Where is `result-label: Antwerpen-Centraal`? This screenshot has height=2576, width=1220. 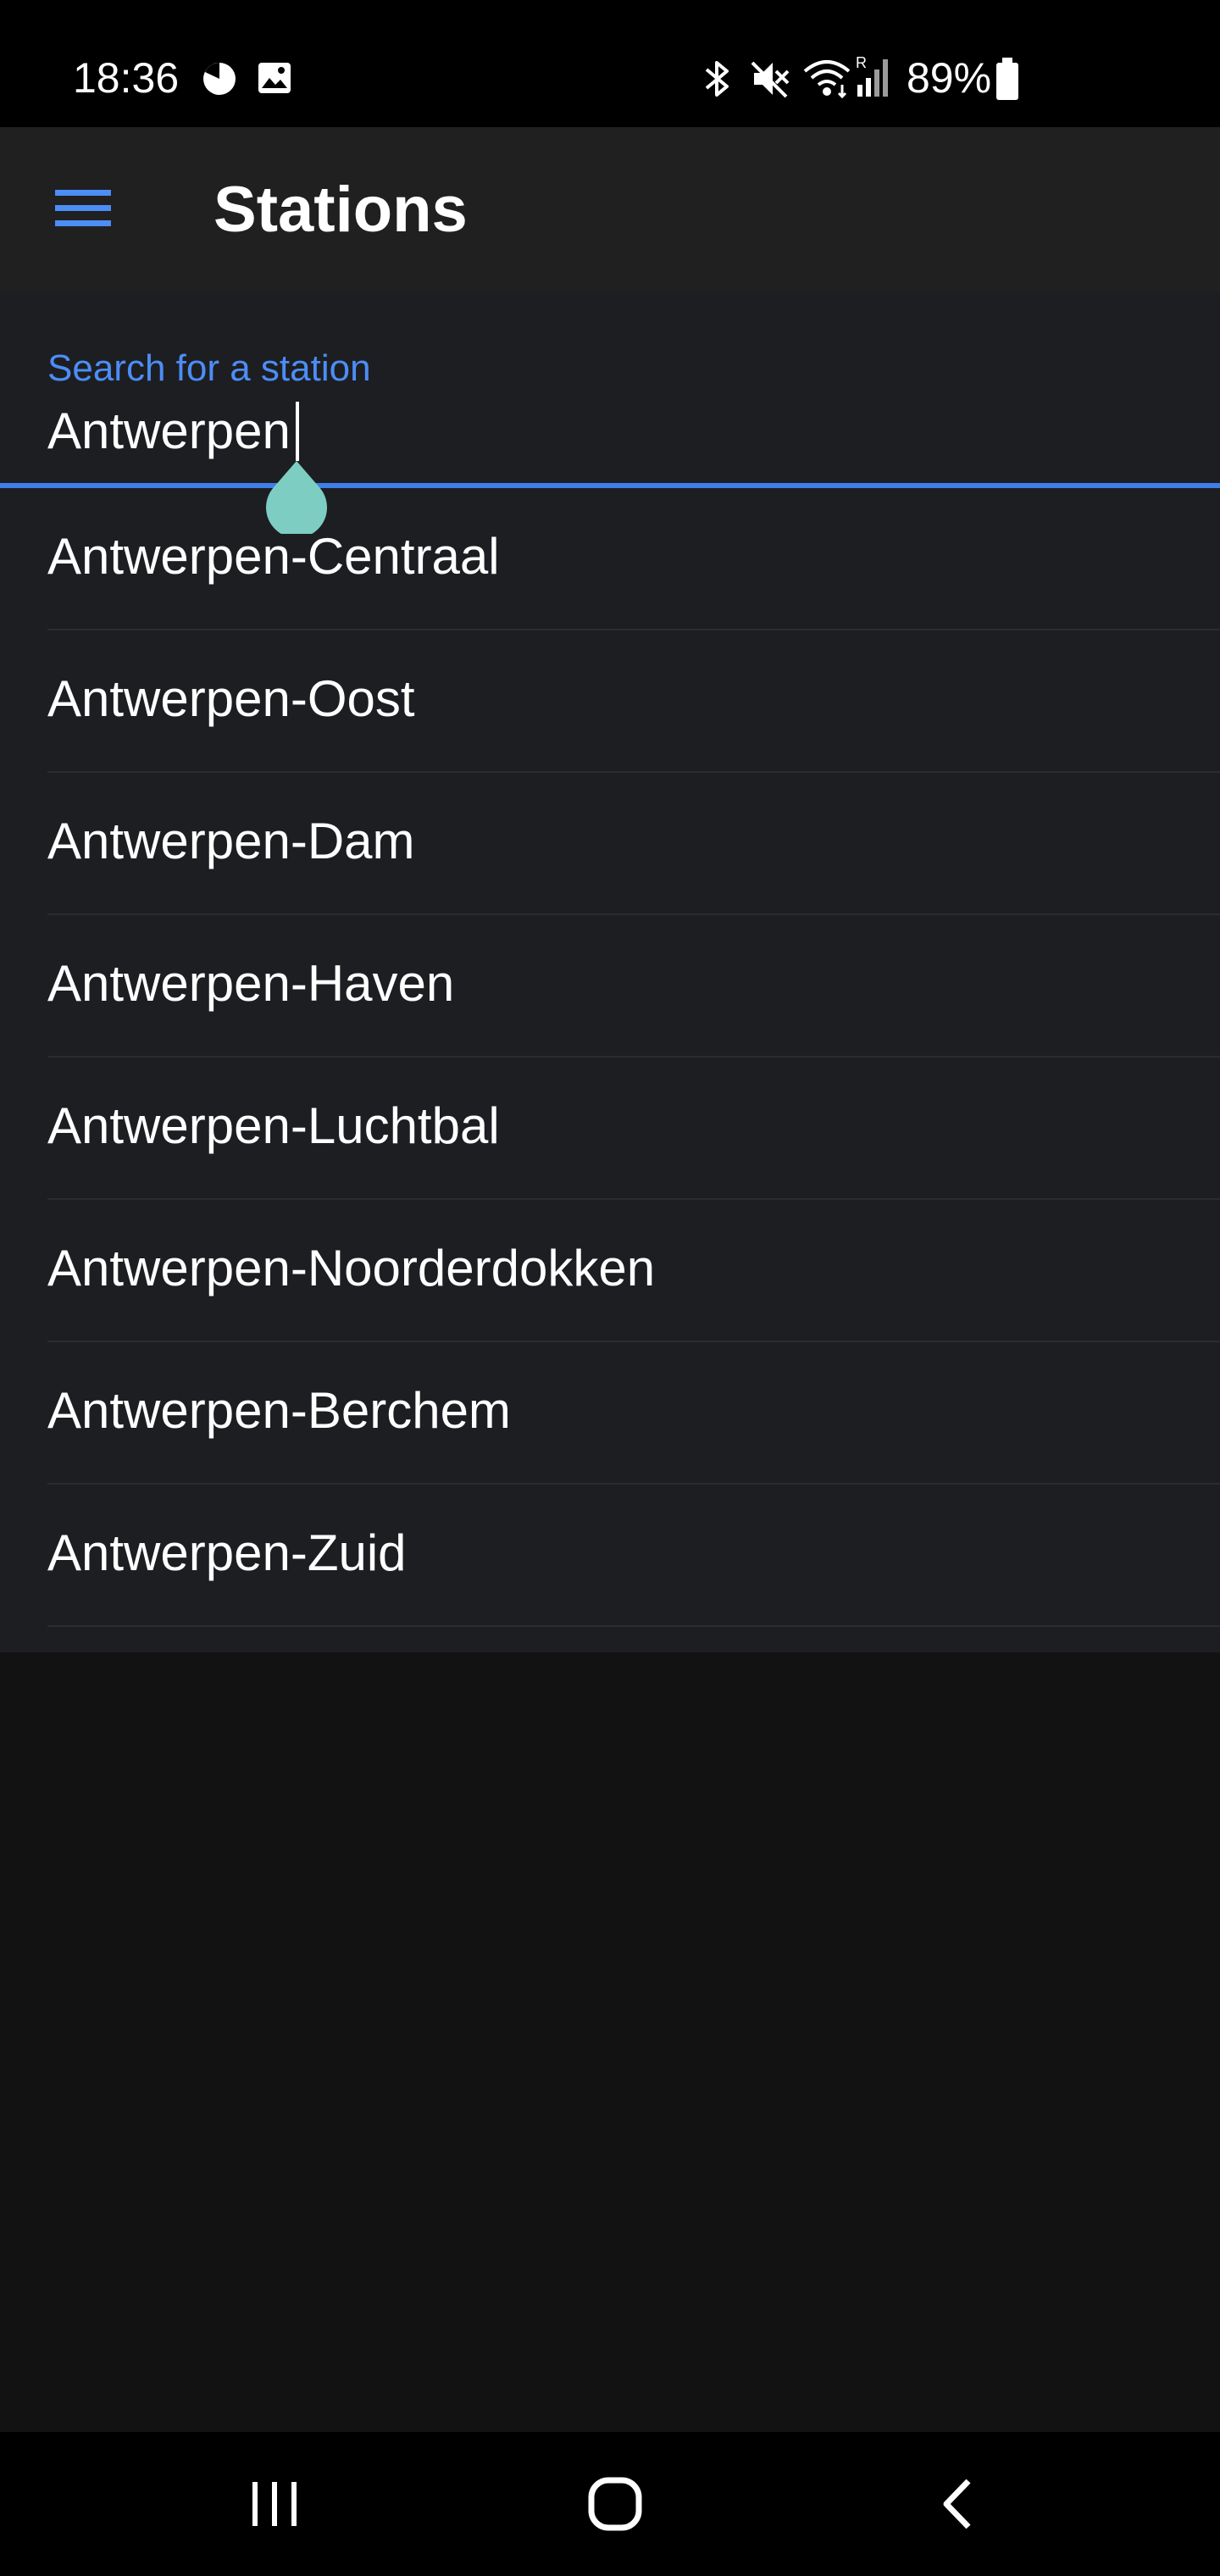
result-label: Antwerpen-Centraal is located at coordinates (273, 556).